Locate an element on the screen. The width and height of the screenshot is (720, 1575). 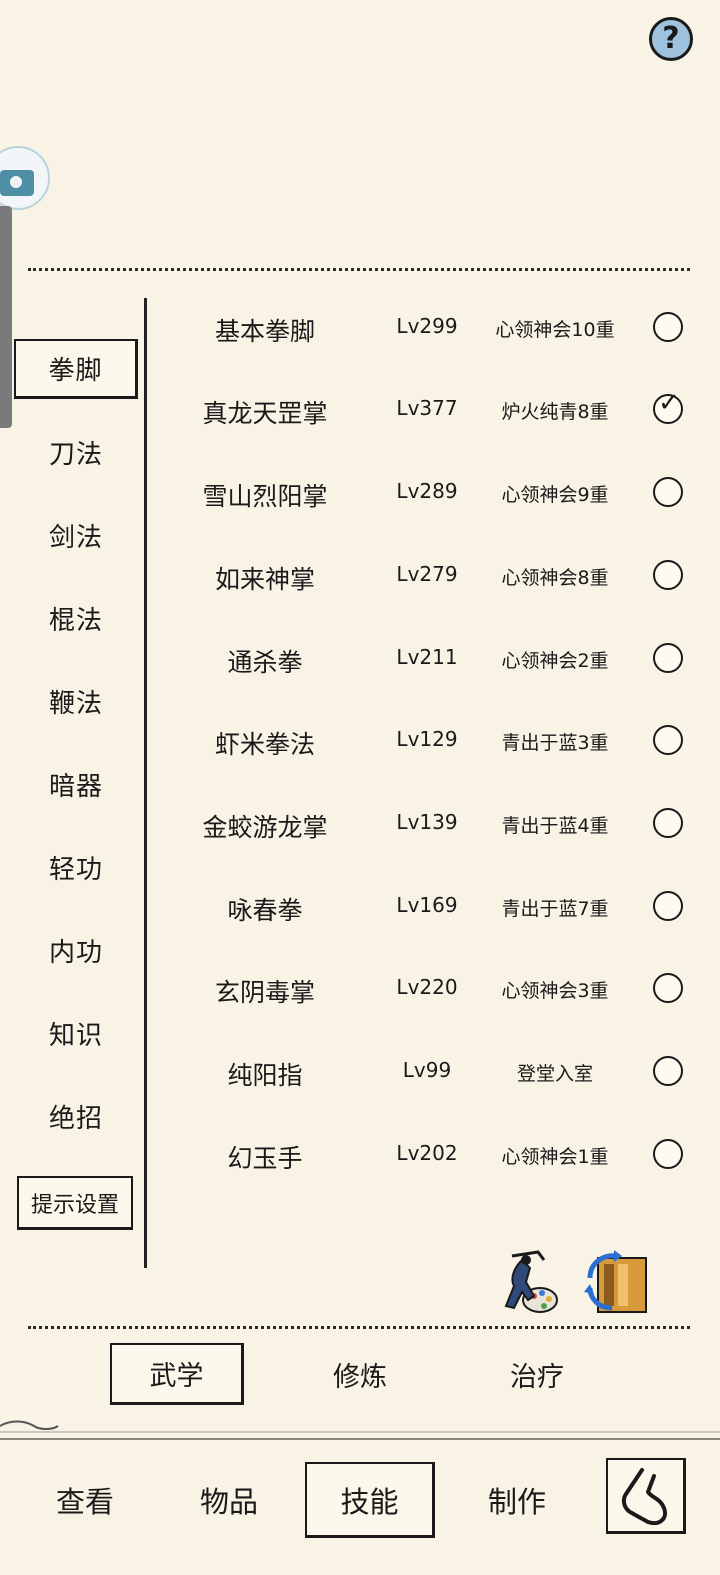
skill-level: Lv211 is located at coordinates (427, 657).